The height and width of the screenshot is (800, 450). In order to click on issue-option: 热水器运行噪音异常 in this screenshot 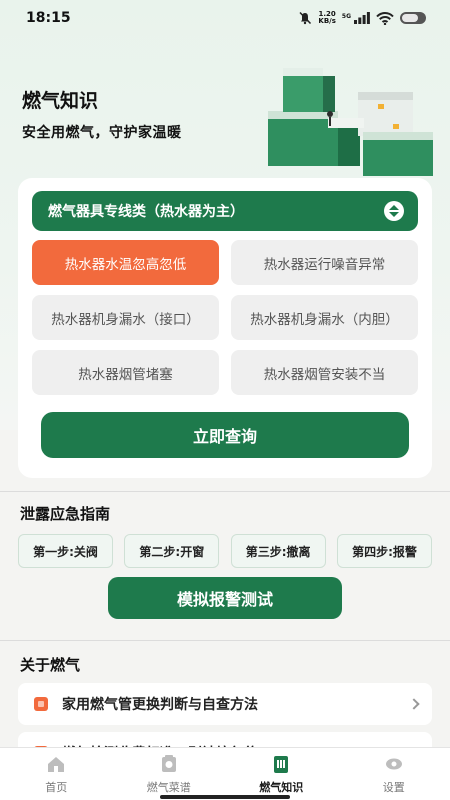, I will do `click(324, 262)`.